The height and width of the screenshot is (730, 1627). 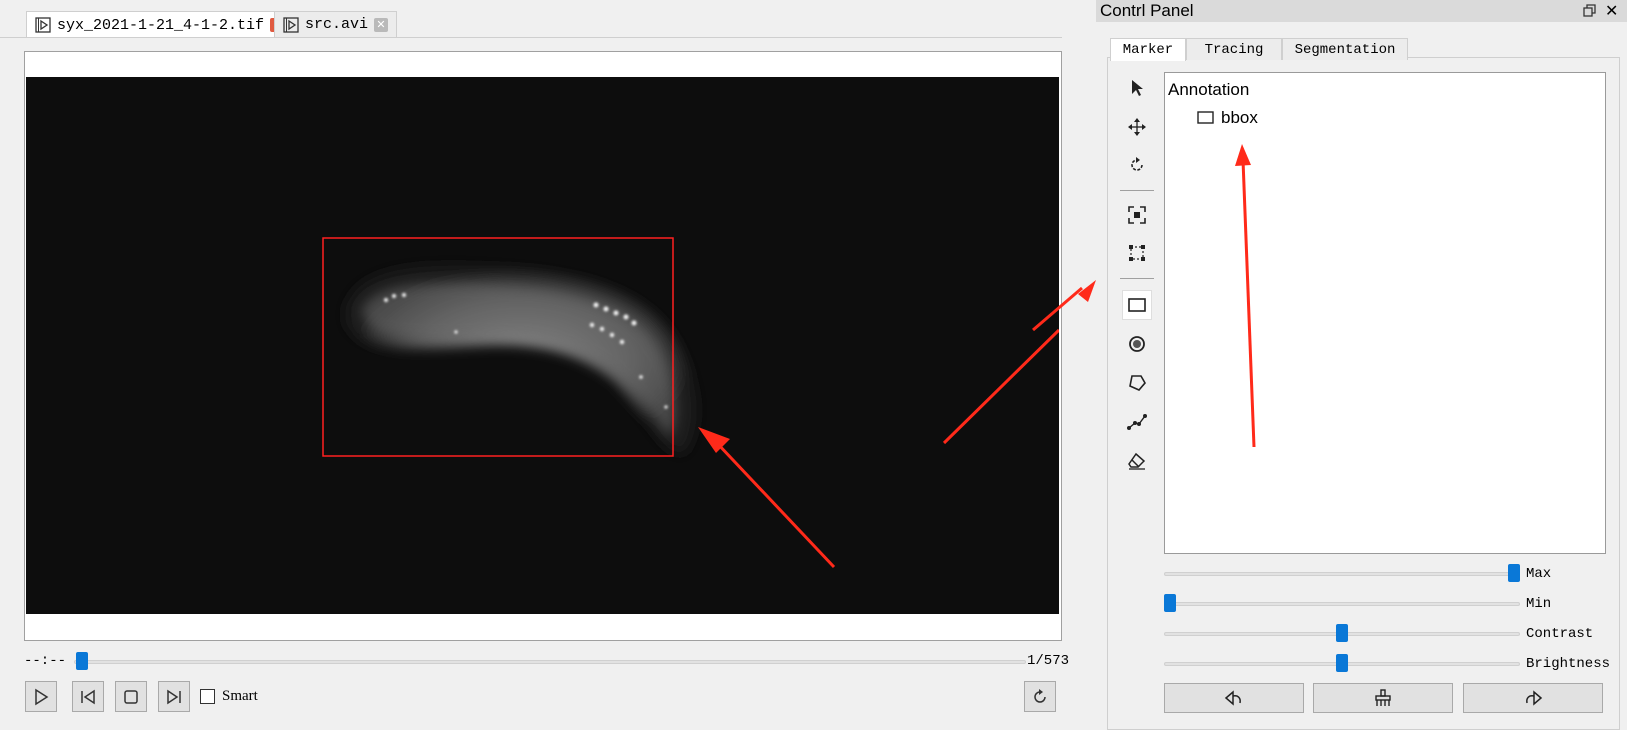 I want to click on play-button, so click(x=41, y=696).